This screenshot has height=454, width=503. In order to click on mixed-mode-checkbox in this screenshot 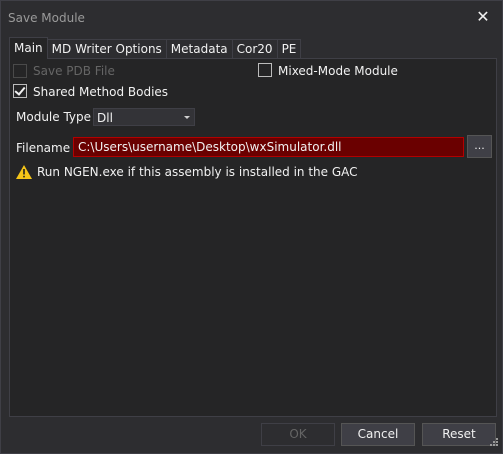, I will do `click(265, 70)`.